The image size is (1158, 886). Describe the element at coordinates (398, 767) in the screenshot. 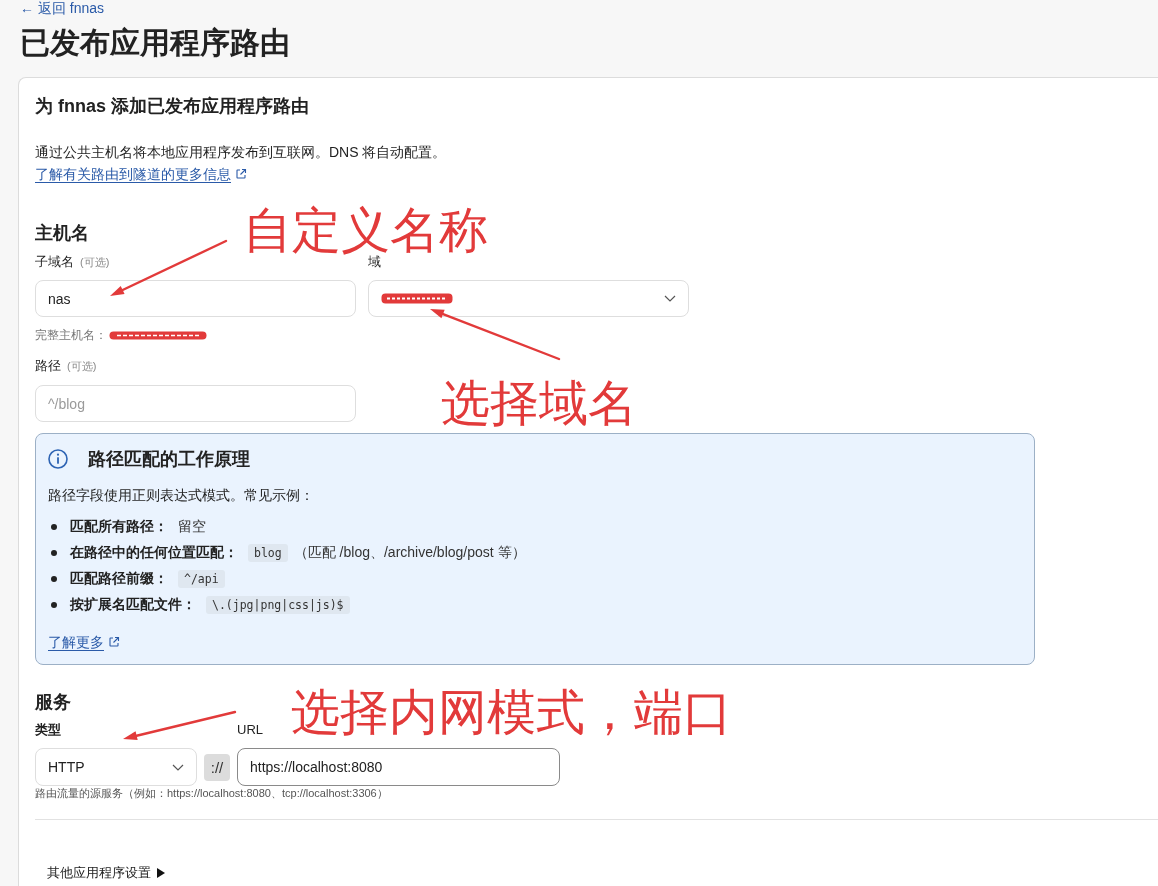

I see `url-input: https://localhost:8080` at that location.